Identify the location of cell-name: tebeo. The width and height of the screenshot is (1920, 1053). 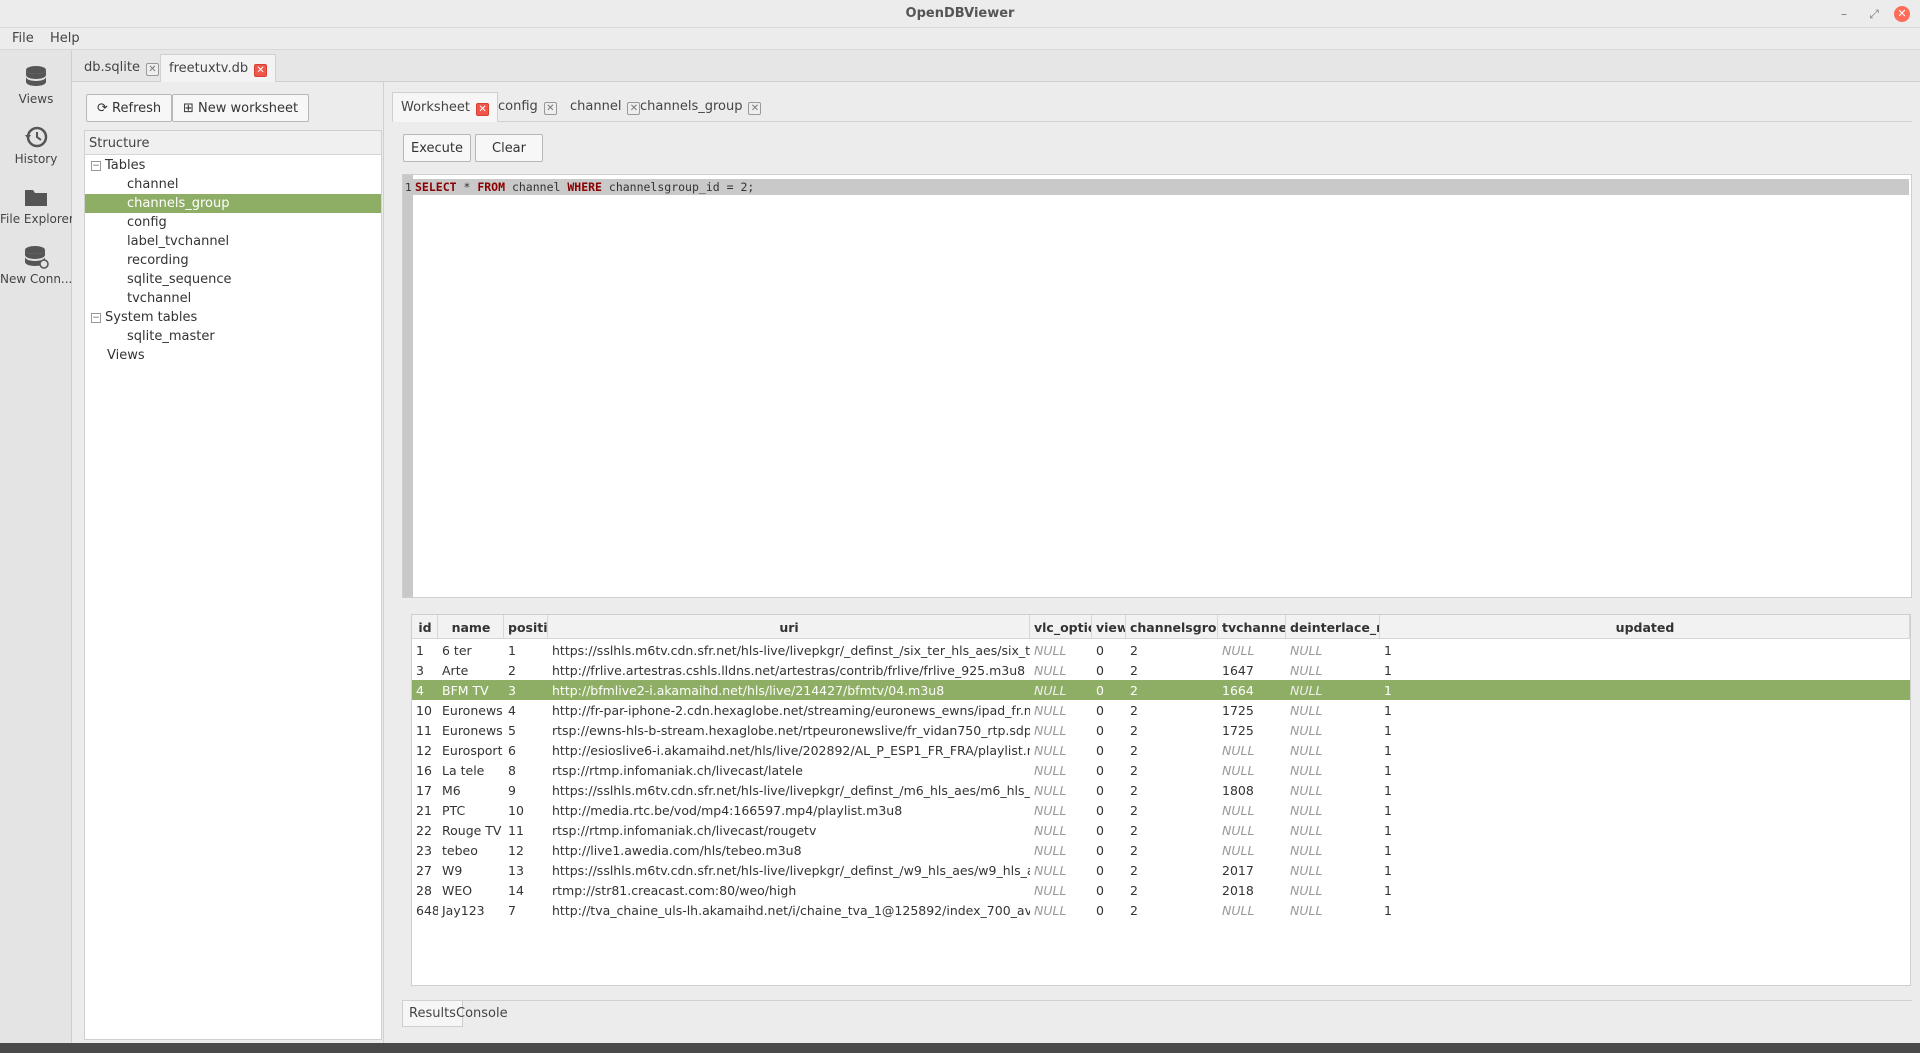
(471, 850).